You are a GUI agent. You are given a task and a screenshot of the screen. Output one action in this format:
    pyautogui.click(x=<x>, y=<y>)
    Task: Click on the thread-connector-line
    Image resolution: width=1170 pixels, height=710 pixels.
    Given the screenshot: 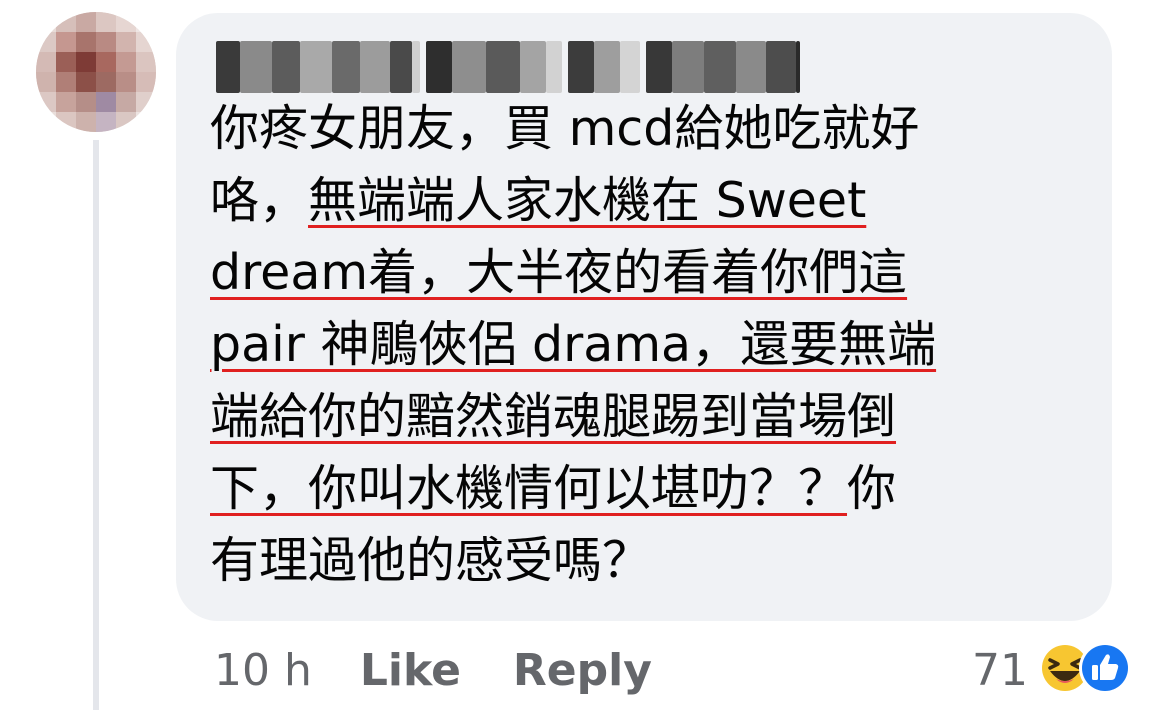 What is the action you would take?
    pyautogui.click(x=96, y=425)
    